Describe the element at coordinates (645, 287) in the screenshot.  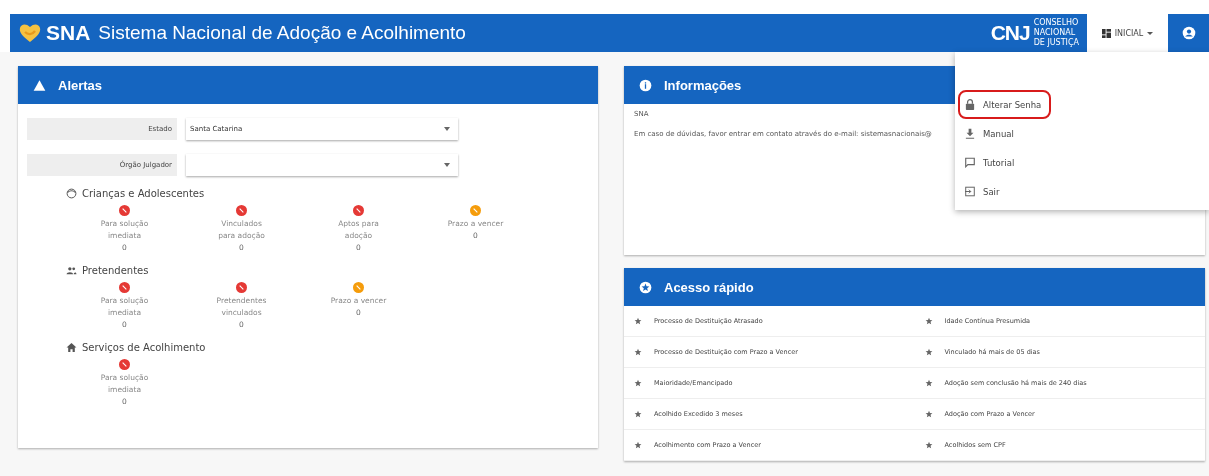
I see `star-circle-icon` at that location.